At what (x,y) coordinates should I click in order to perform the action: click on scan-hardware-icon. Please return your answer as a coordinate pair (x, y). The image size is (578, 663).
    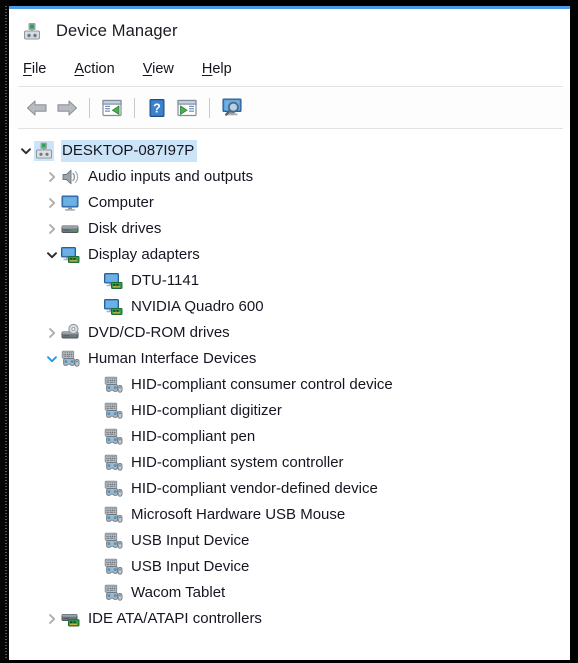
    Looking at the image, I should click on (232, 108).